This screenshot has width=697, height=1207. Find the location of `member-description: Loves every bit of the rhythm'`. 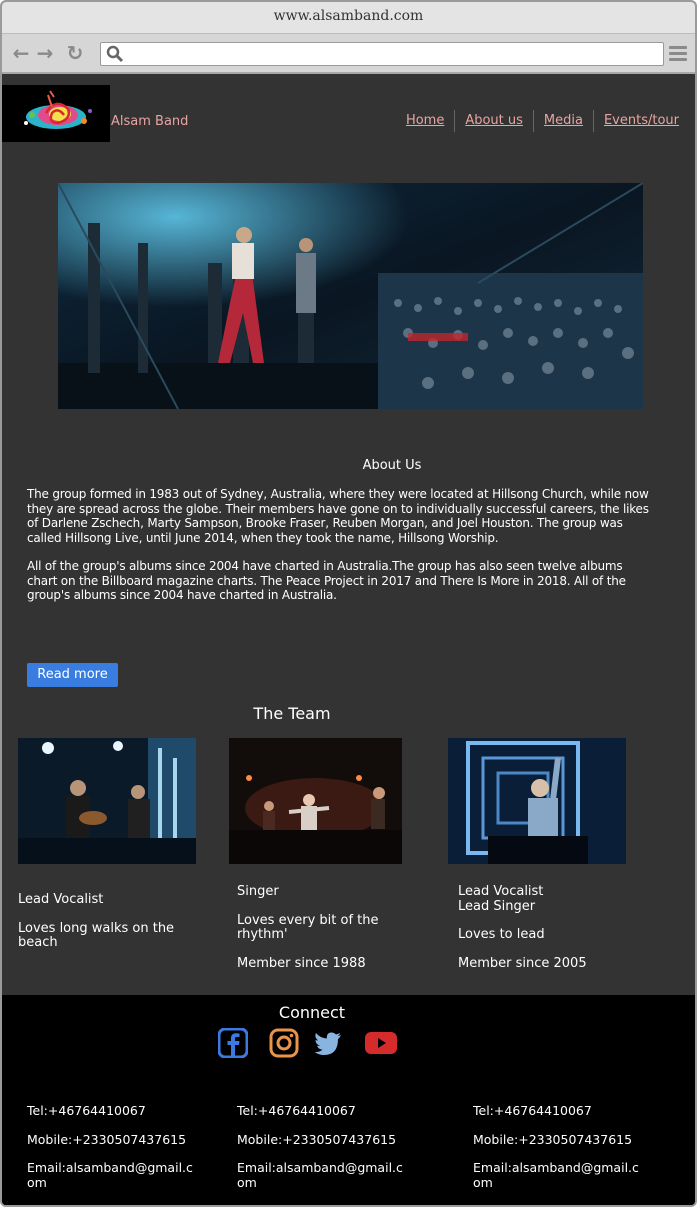

member-description: Loves every bit of the rhythm' is located at coordinates (308, 927).